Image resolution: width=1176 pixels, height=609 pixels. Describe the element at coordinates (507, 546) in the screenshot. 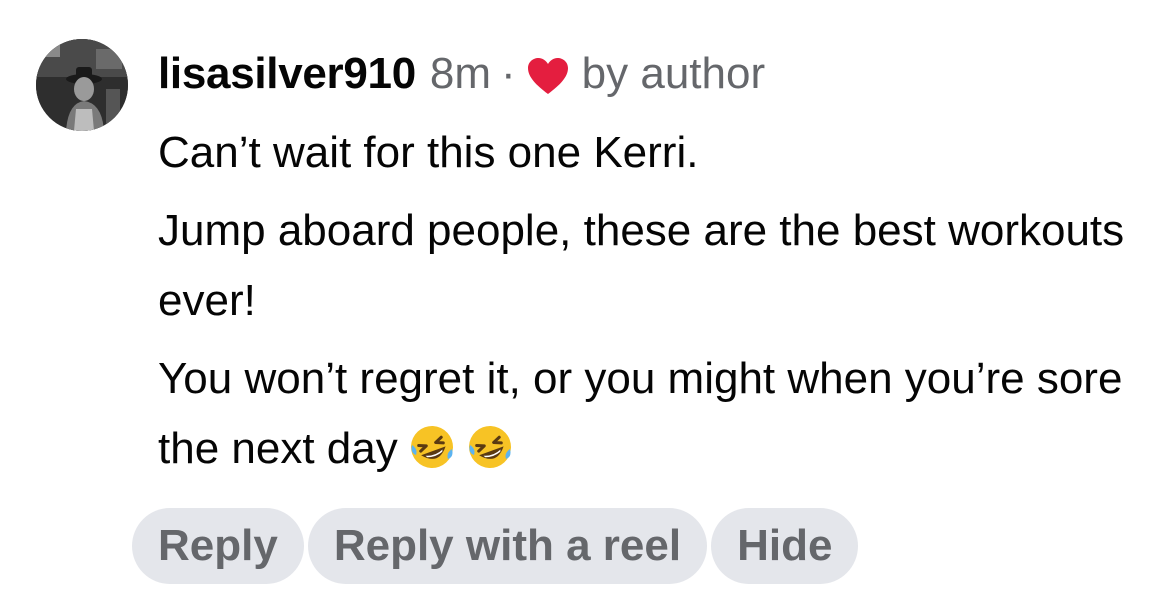

I see `reply-with-reel-button: Reply with a reel` at that location.